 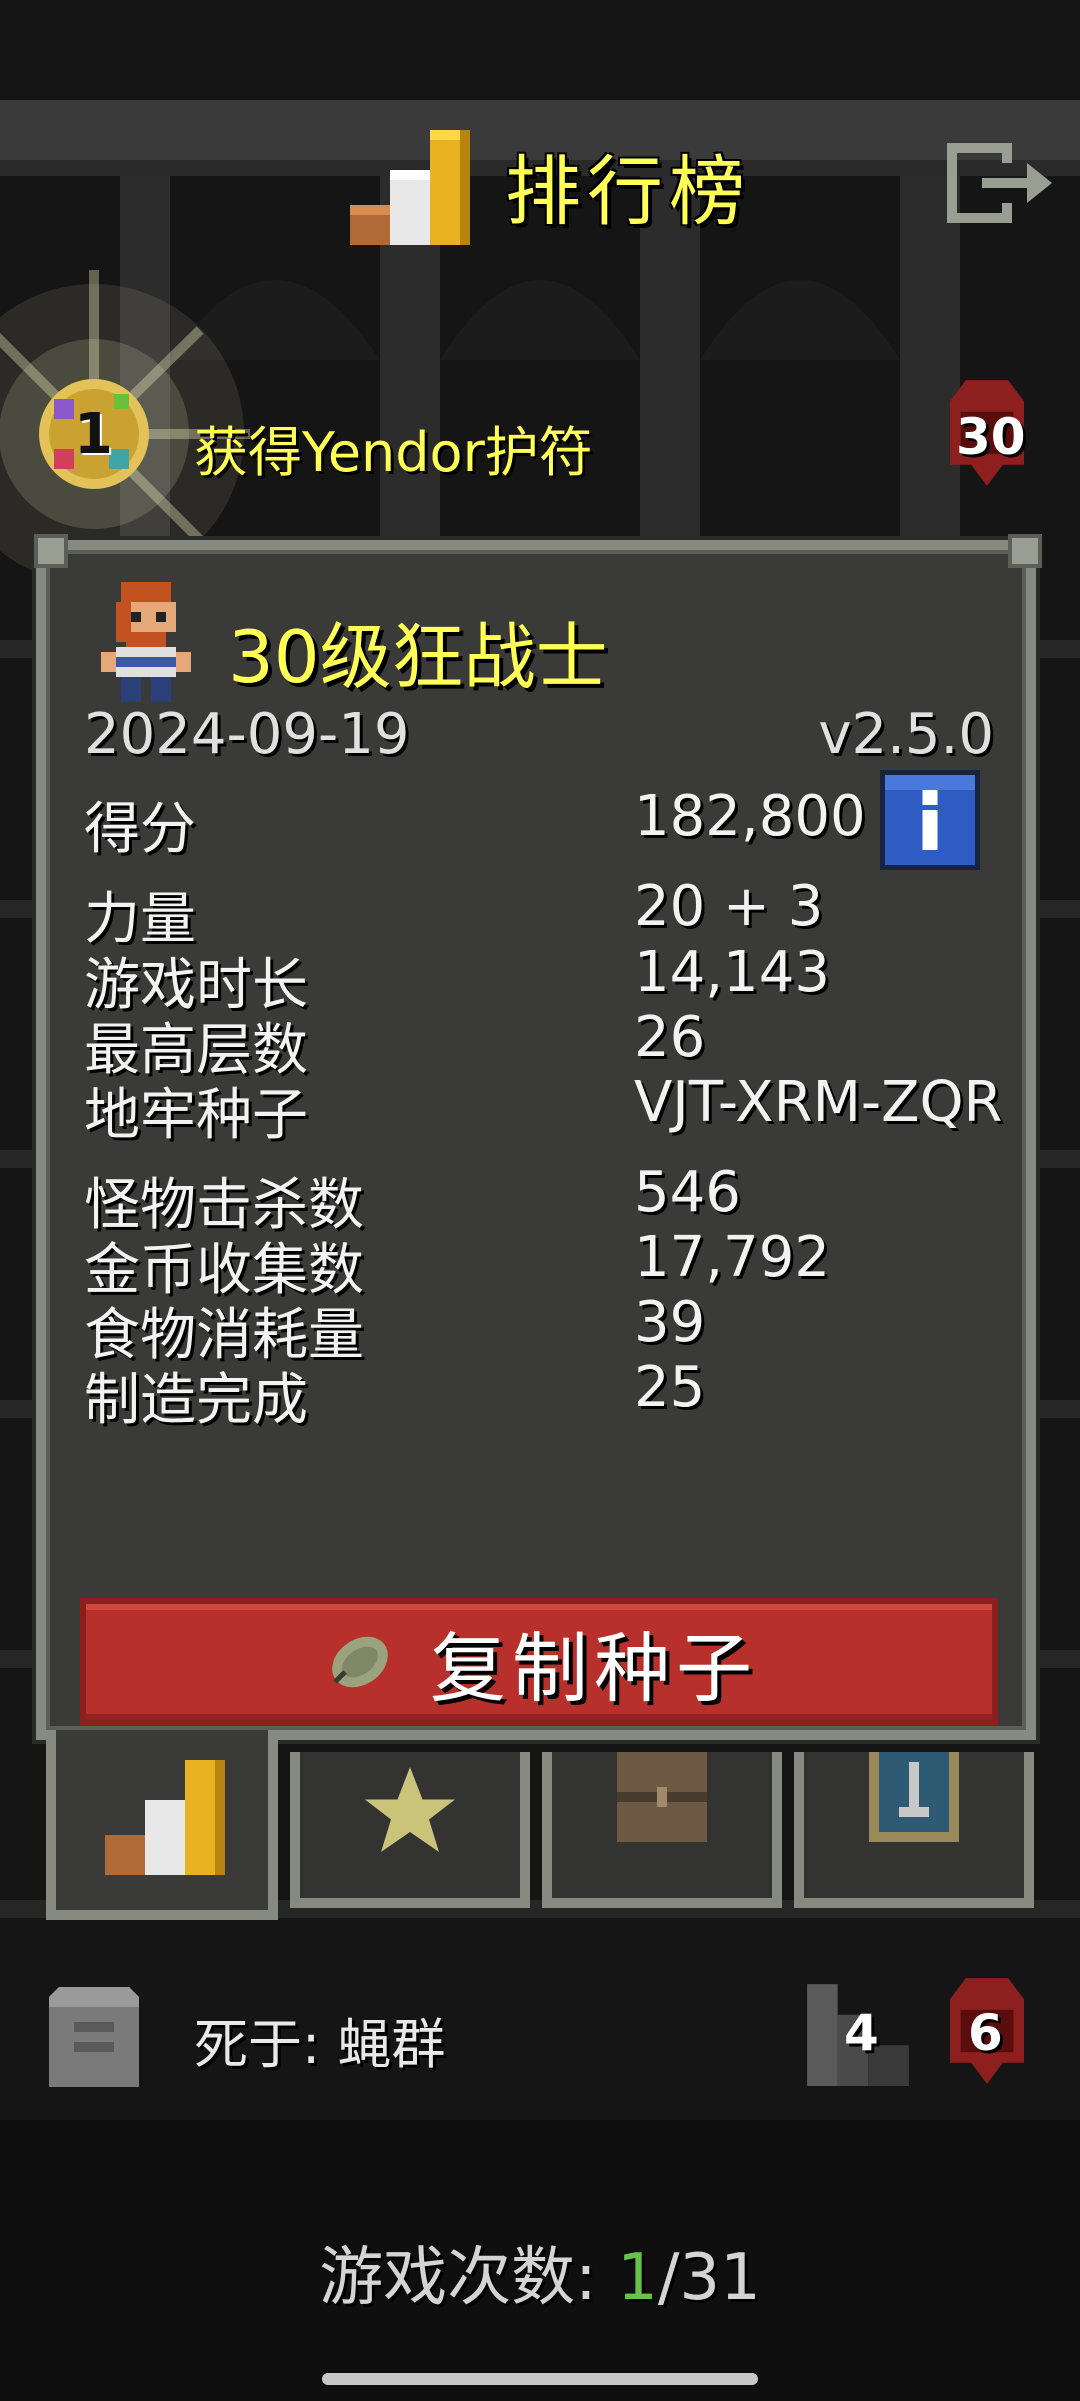 I want to click on page-title: 排行榜, so click(x=628, y=191).